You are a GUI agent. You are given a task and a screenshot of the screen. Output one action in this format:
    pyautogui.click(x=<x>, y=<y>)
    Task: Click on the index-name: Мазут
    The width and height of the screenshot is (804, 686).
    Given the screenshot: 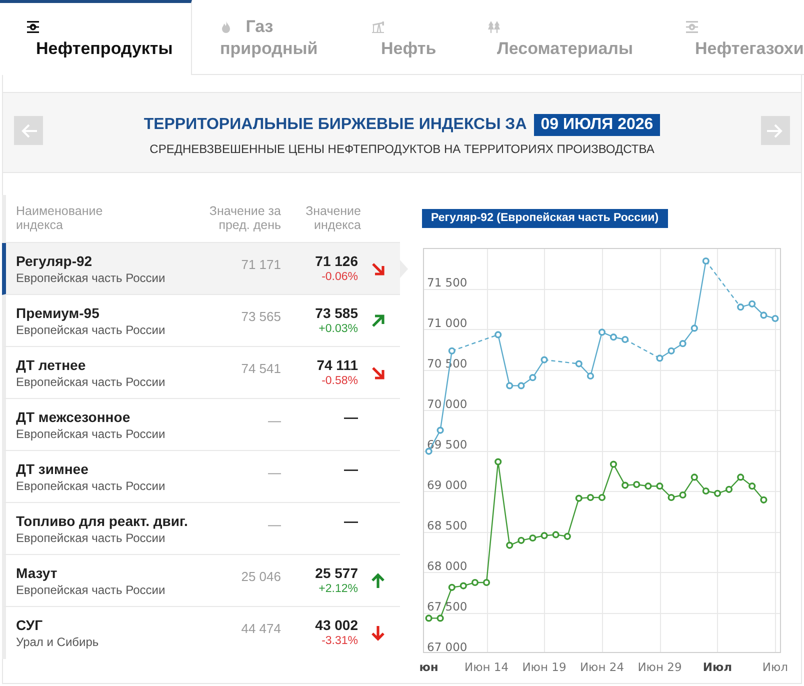 What is the action you would take?
    pyautogui.click(x=37, y=573)
    